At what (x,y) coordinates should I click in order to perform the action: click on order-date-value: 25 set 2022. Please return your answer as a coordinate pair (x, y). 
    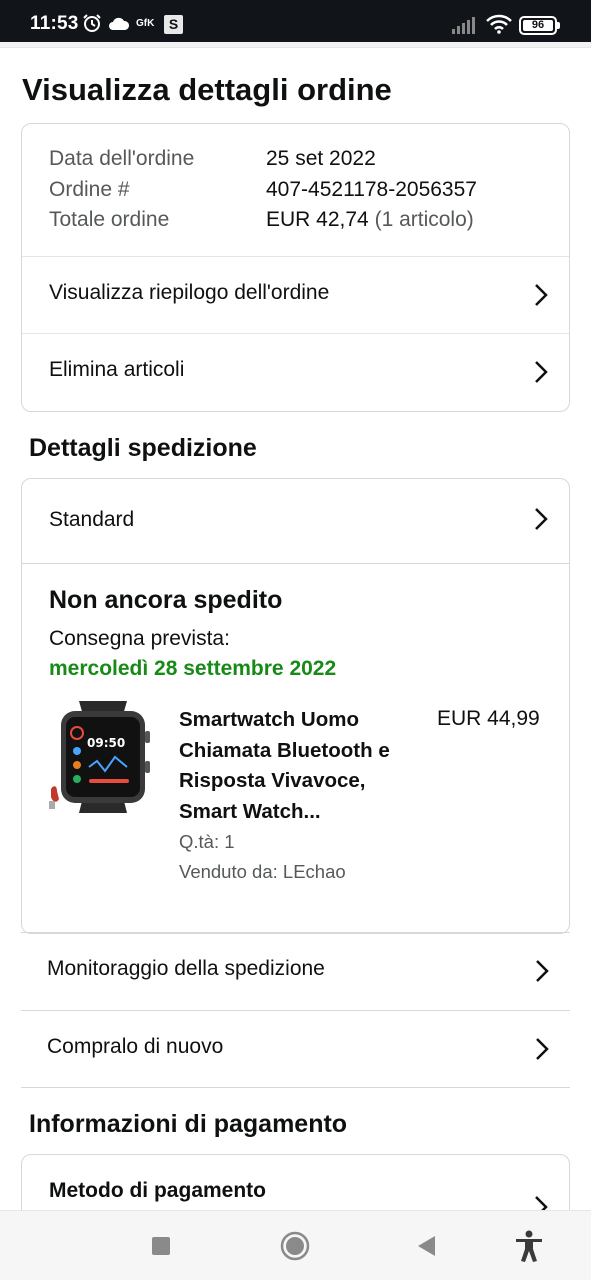
    Looking at the image, I should click on (321, 158).